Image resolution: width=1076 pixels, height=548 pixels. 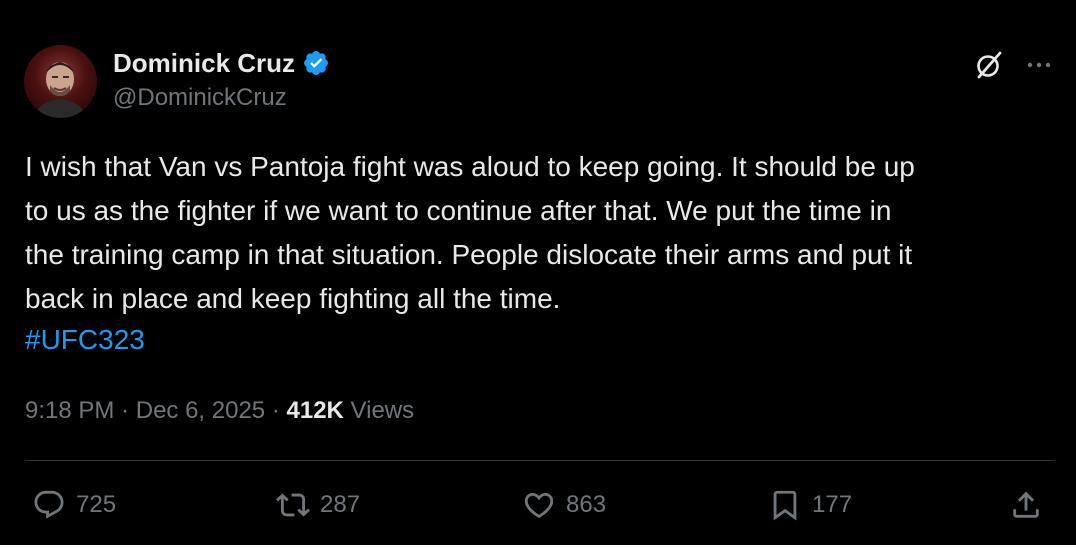 What do you see at coordinates (318, 505) in the screenshot?
I see `repost-button: 287` at bounding box center [318, 505].